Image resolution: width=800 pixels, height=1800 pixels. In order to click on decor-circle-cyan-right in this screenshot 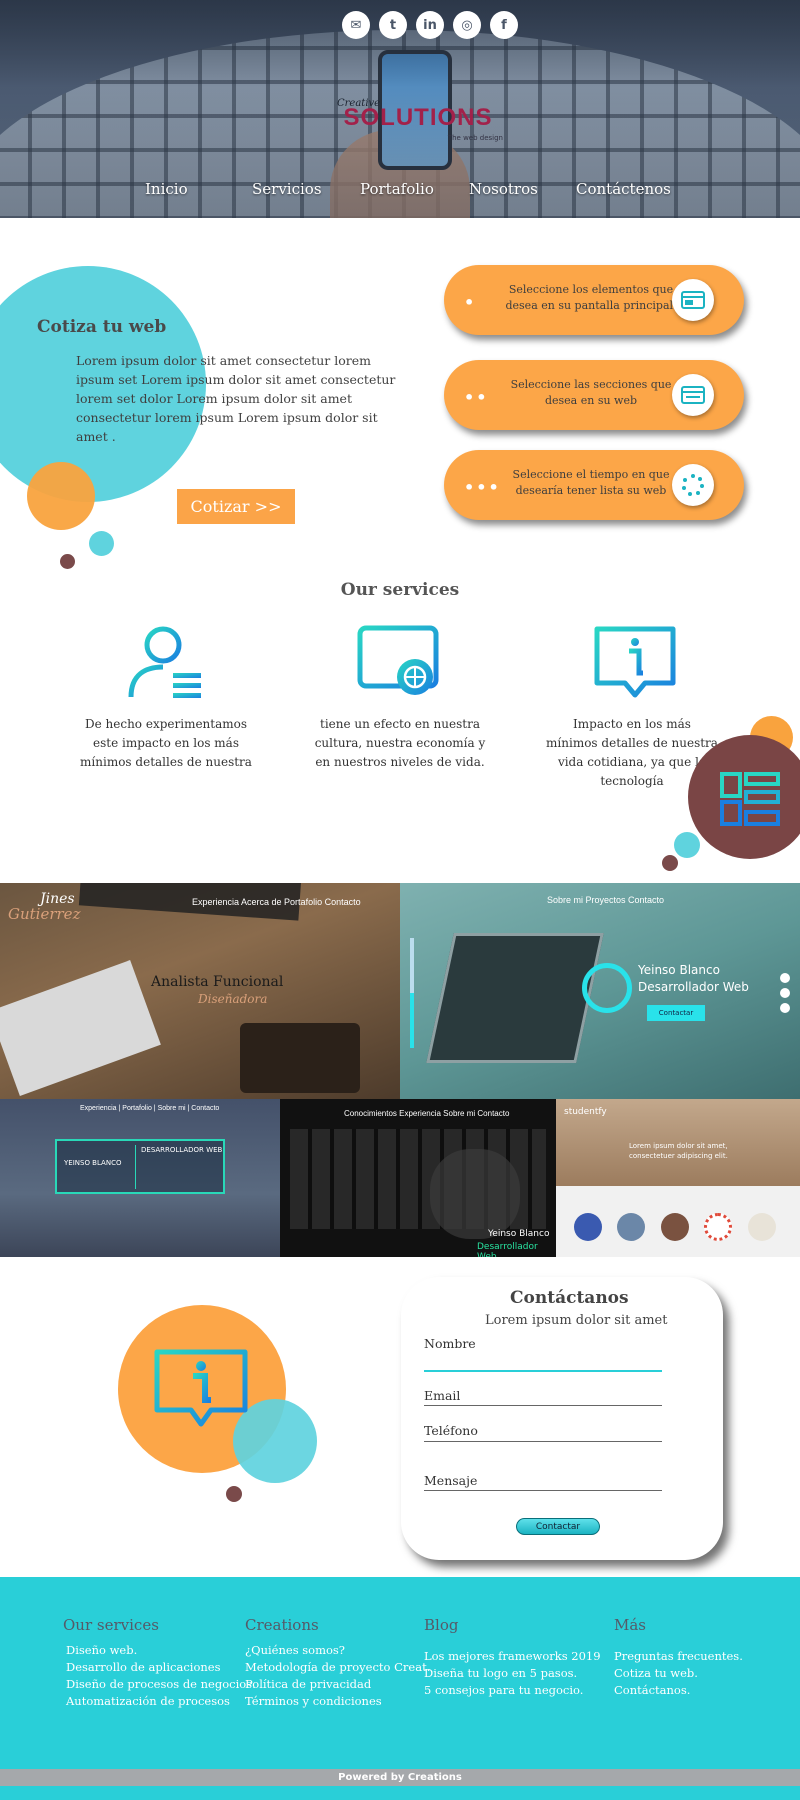, I will do `click(687, 845)`.